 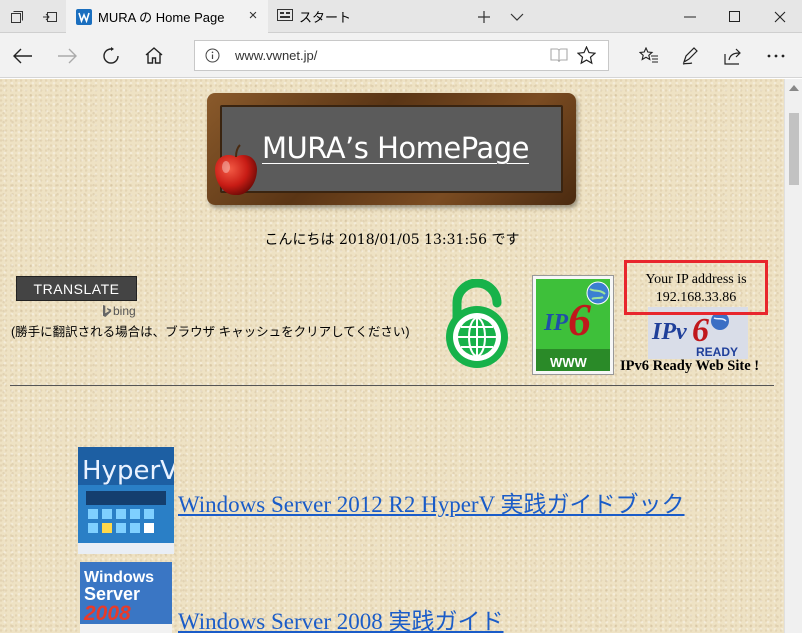 What do you see at coordinates (689, 16) in the screenshot?
I see `minimize-icon` at bounding box center [689, 16].